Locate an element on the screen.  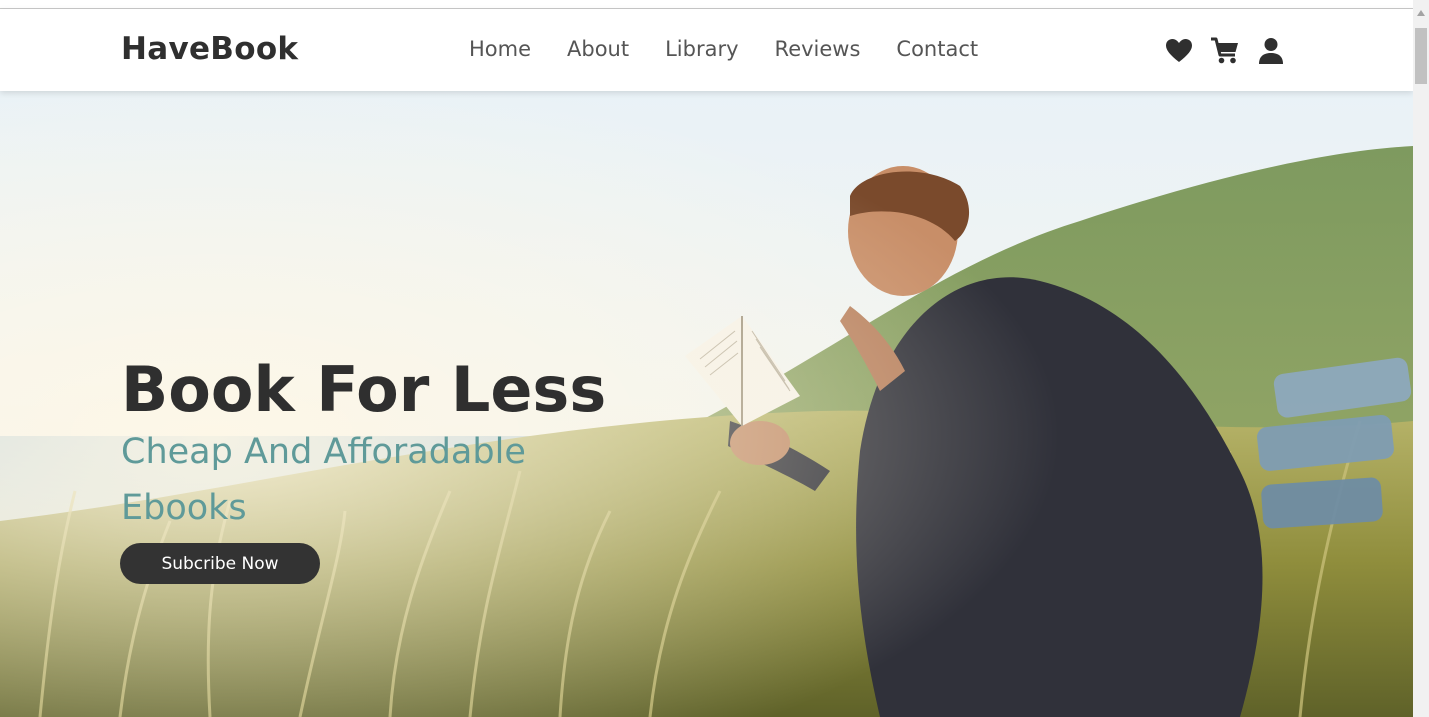
heart-icon is located at coordinates (1179, 51).